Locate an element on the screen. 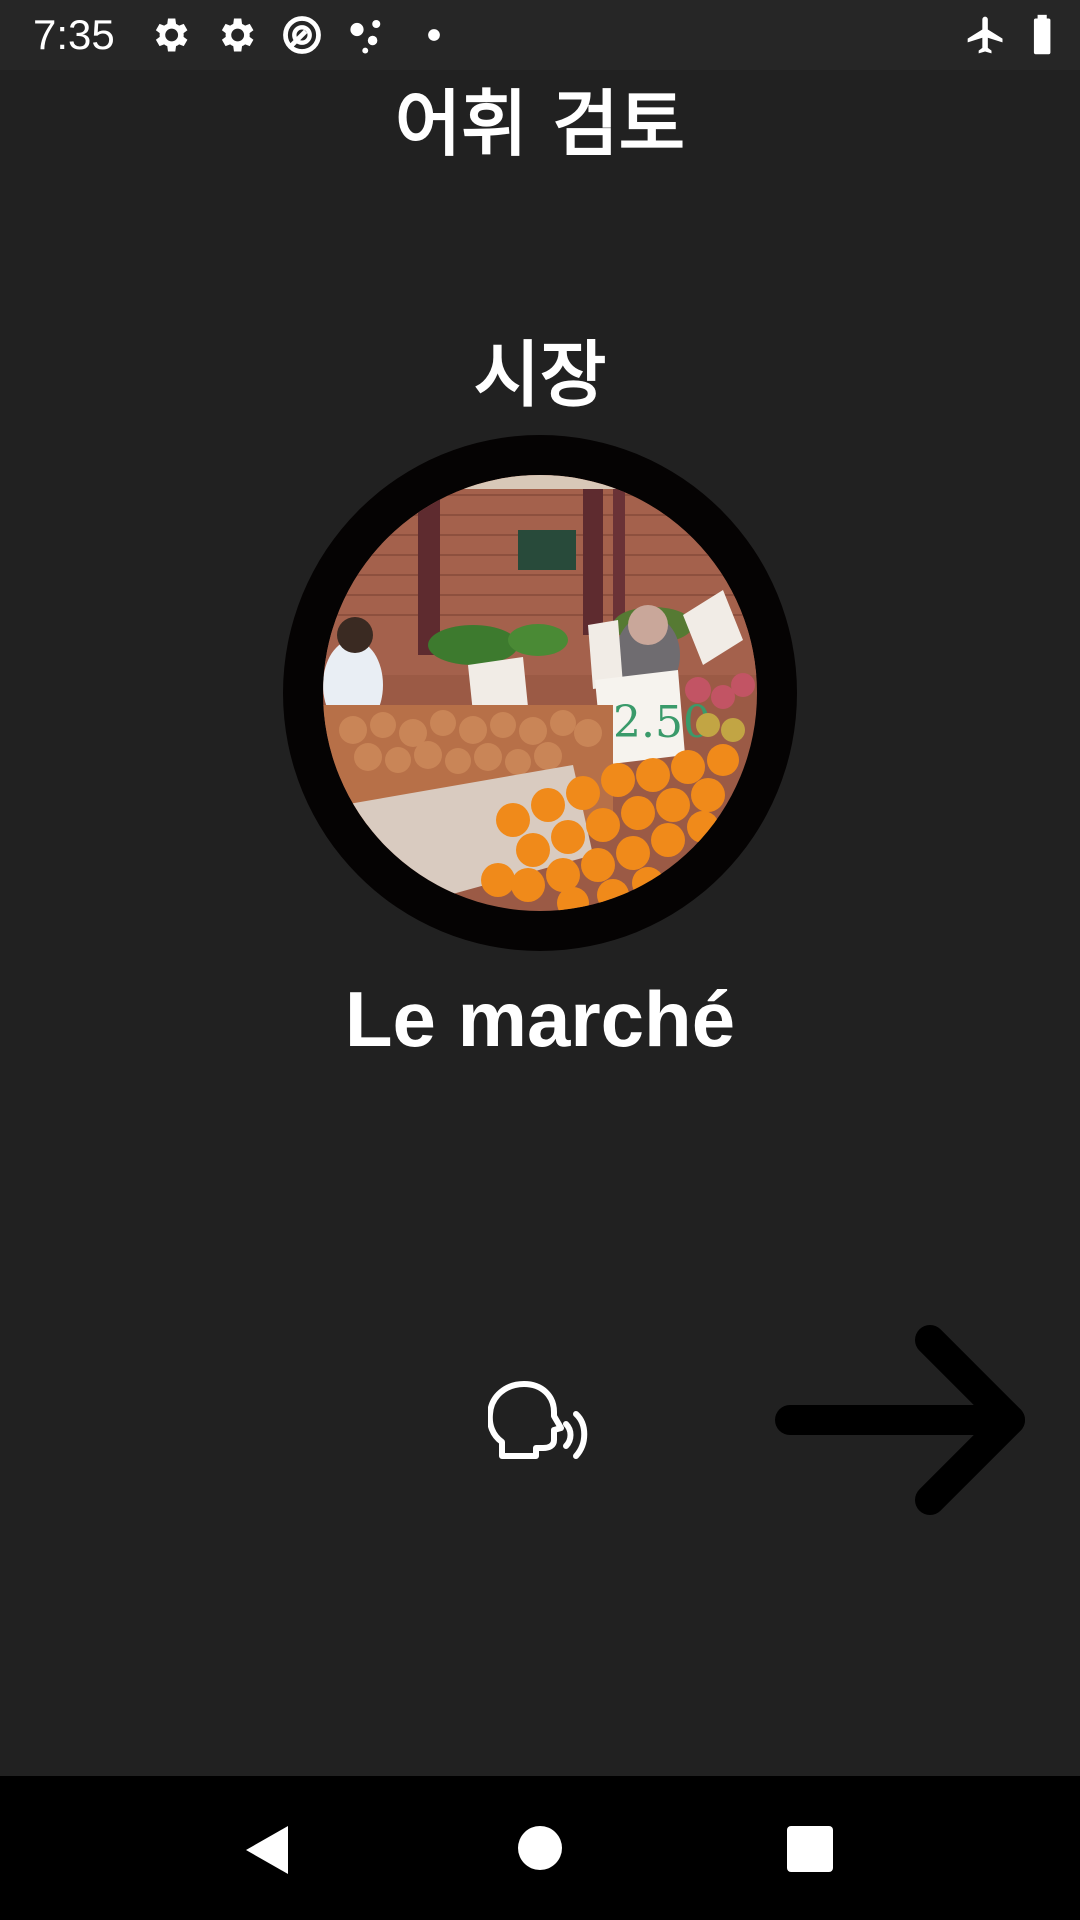 The height and width of the screenshot is (1920, 1080). market-image: 2.50 is located at coordinates (540, 693).